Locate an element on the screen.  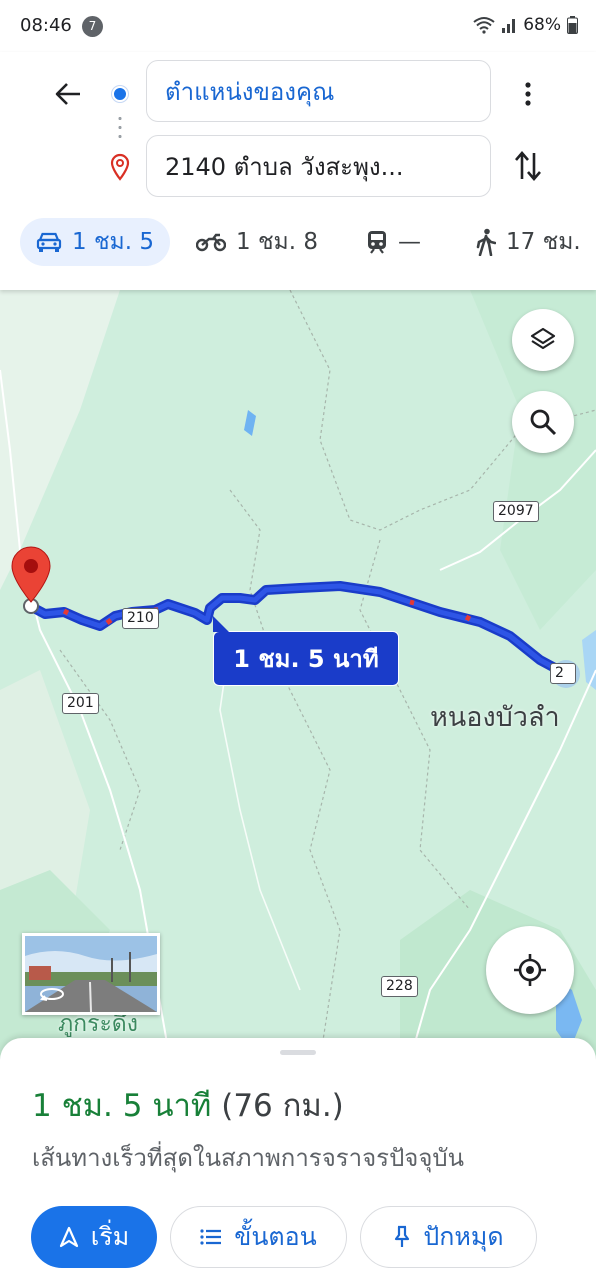
road-sign-201: 201 is located at coordinates (80, 703).